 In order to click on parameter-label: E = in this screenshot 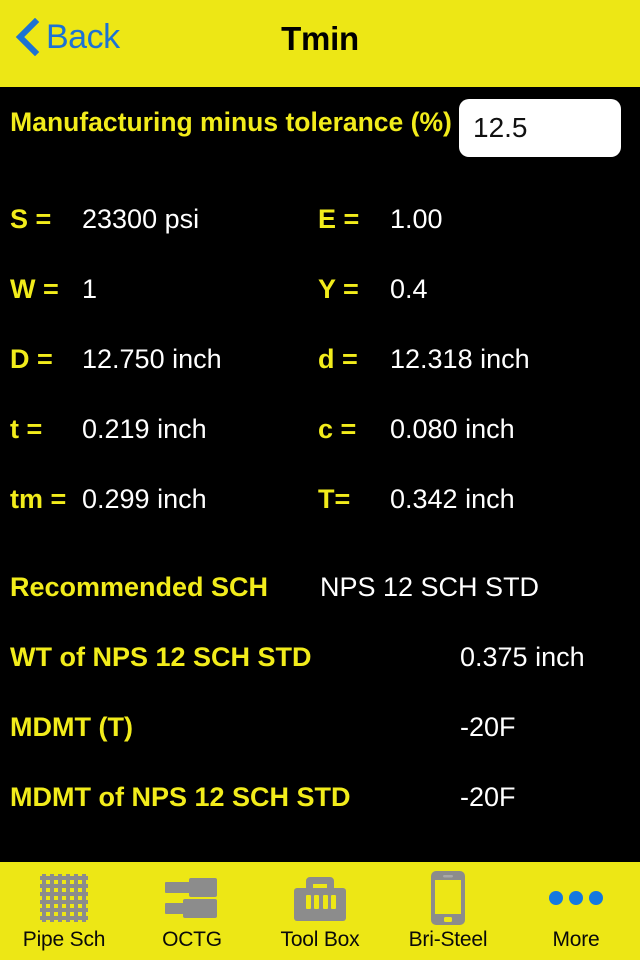, I will do `click(339, 219)`.